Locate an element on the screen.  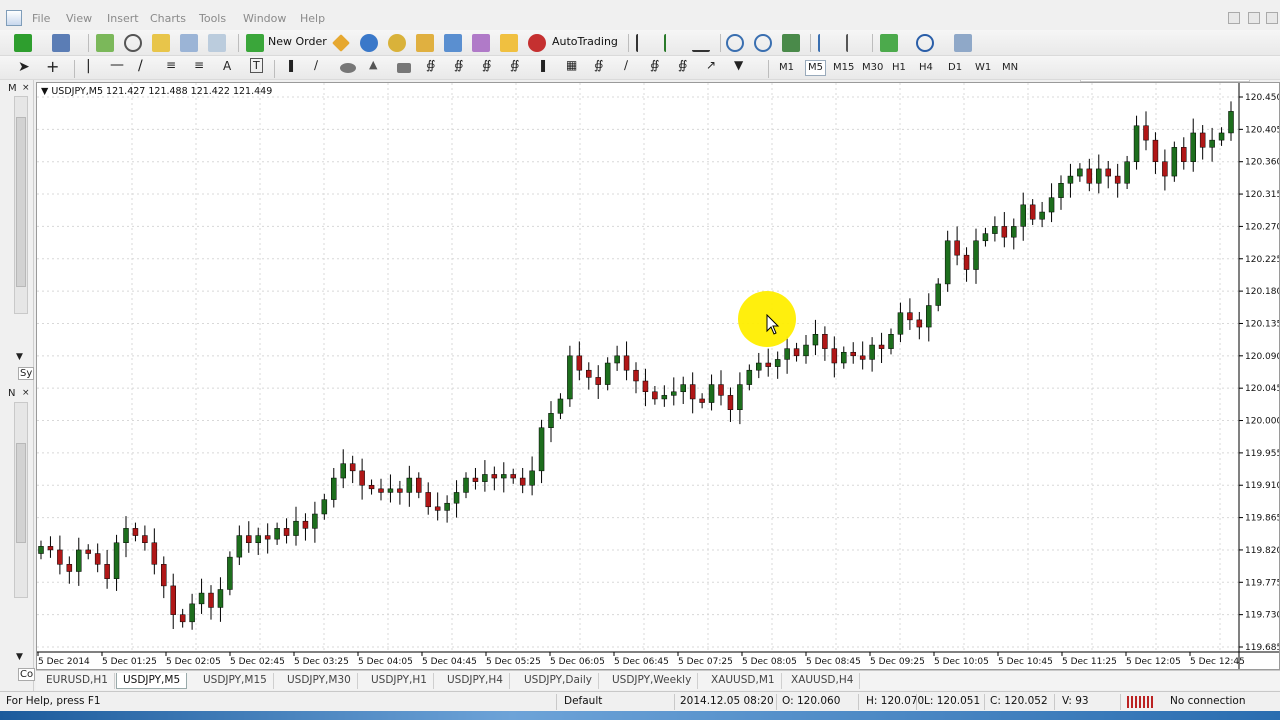
andrews-pitchfork-icon: ∯ is located at coordinates (430, 65).